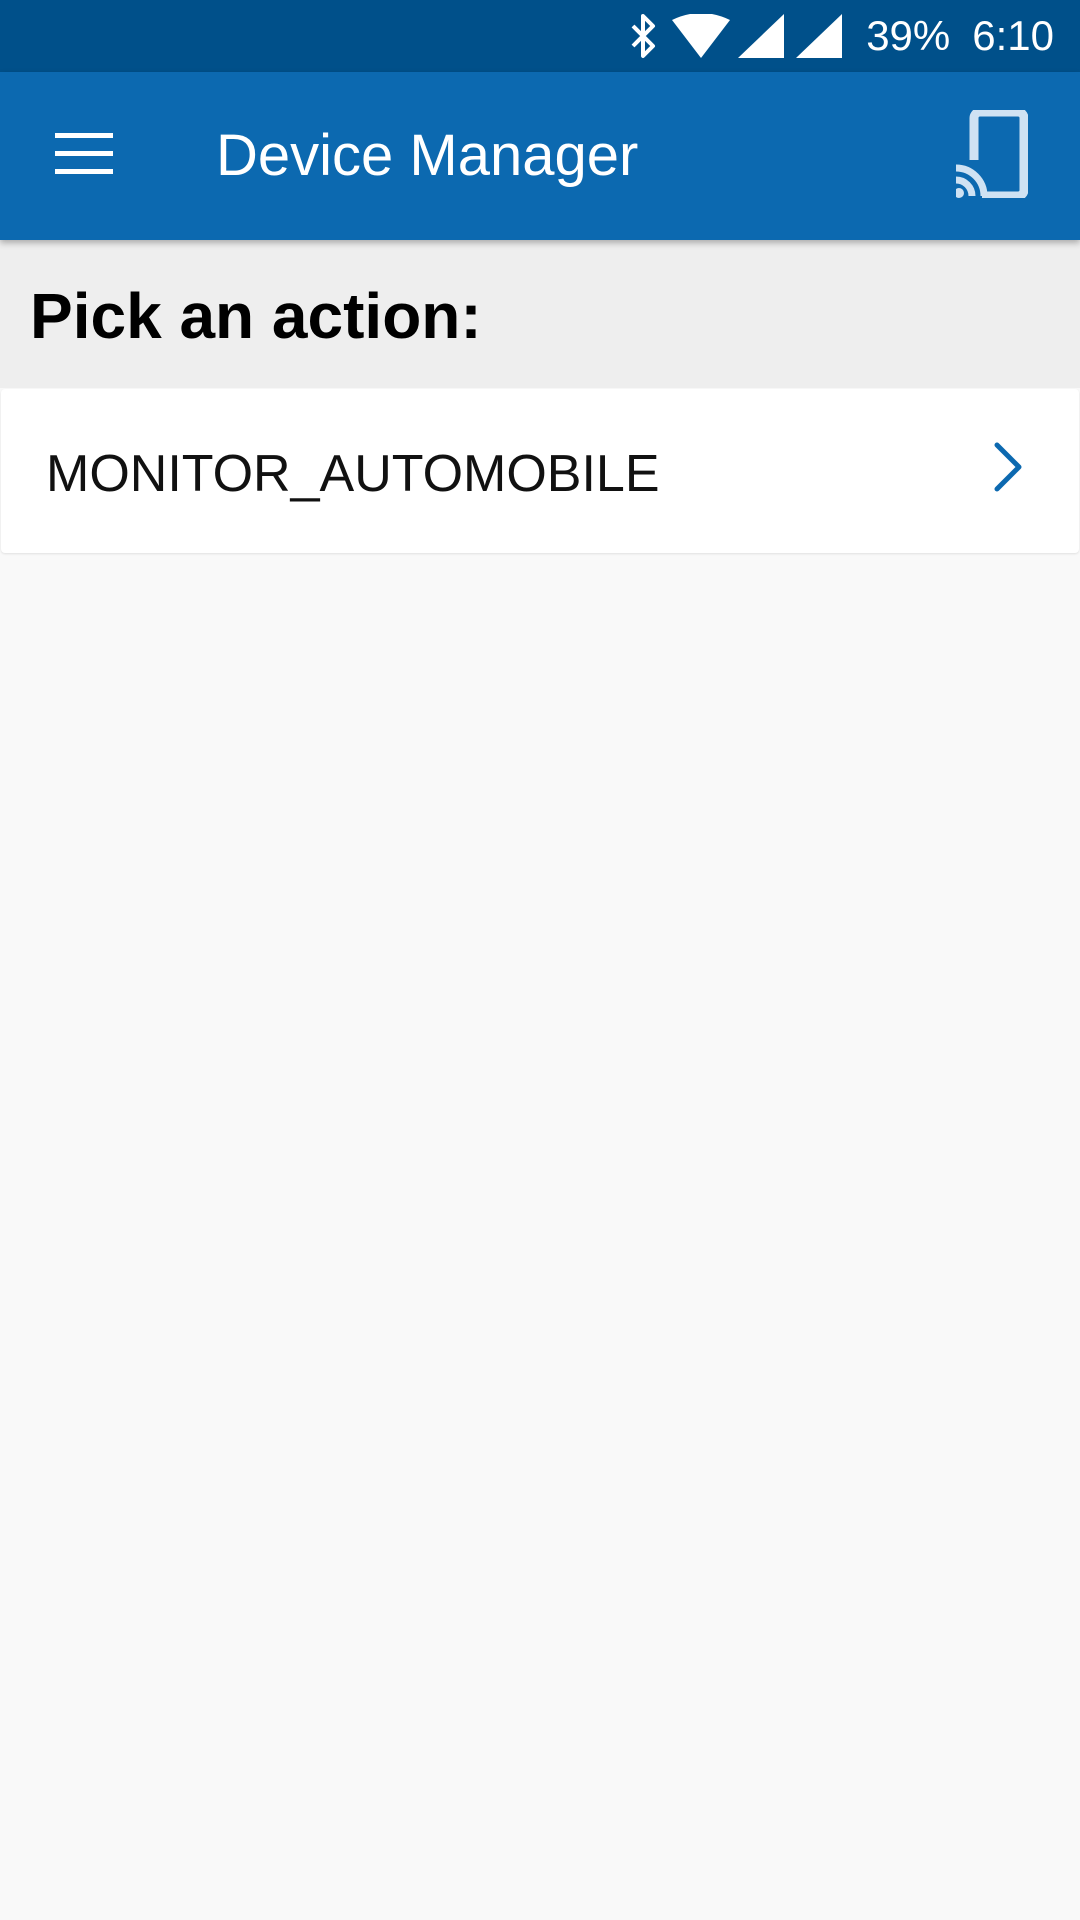  I want to click on action-list: MONITOR_AUTOMOBILE, so click(540, 471).